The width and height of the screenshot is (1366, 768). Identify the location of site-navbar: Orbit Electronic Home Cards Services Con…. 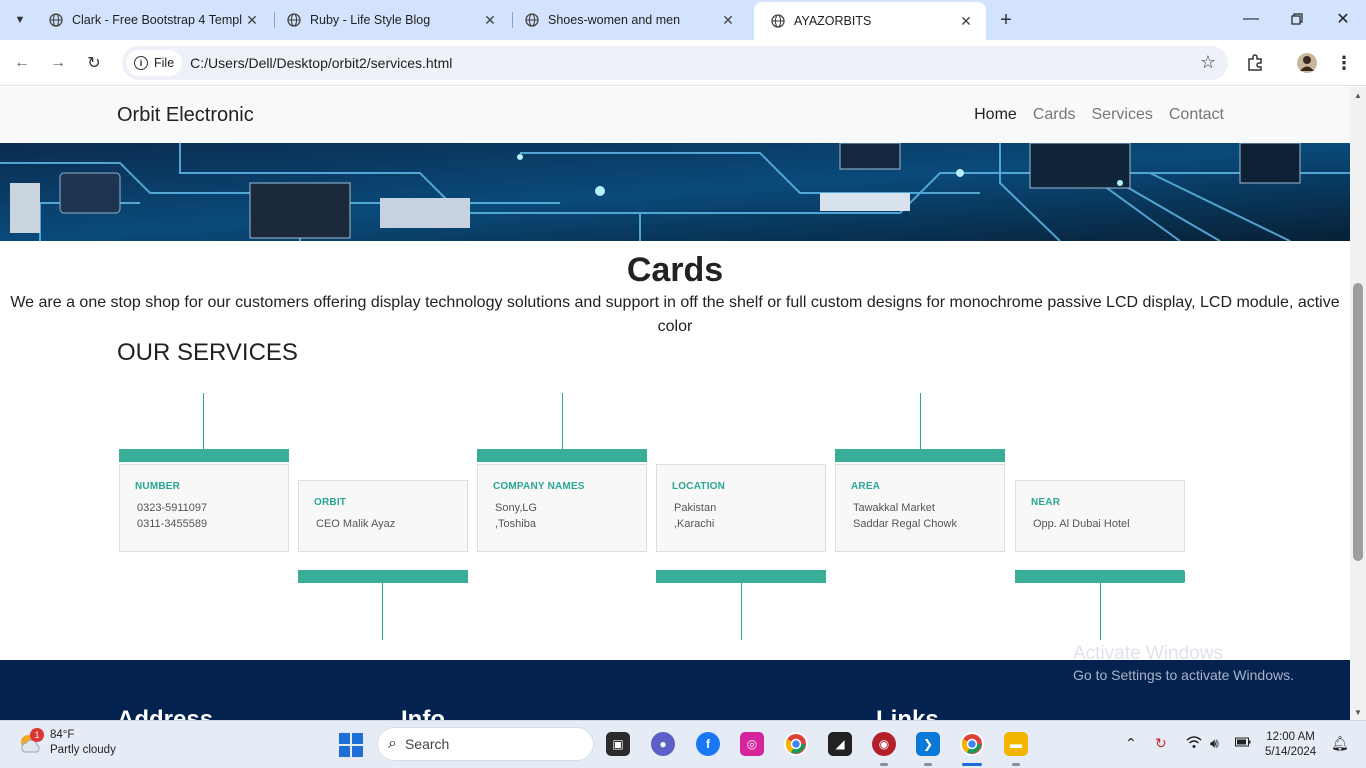
(675, 115).